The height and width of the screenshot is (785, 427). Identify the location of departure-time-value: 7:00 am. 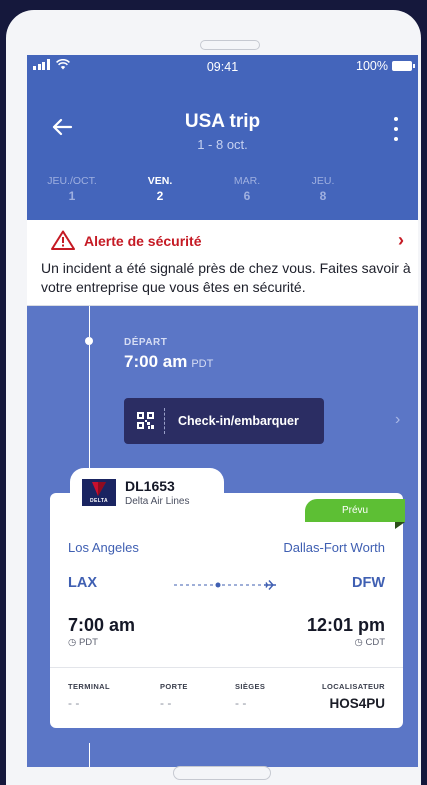
(156, 361).